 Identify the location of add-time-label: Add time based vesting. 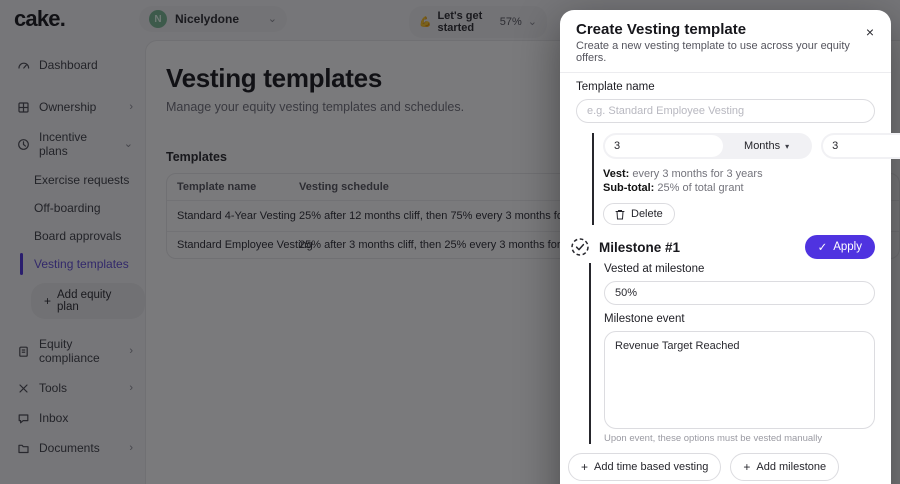
(651, 467).